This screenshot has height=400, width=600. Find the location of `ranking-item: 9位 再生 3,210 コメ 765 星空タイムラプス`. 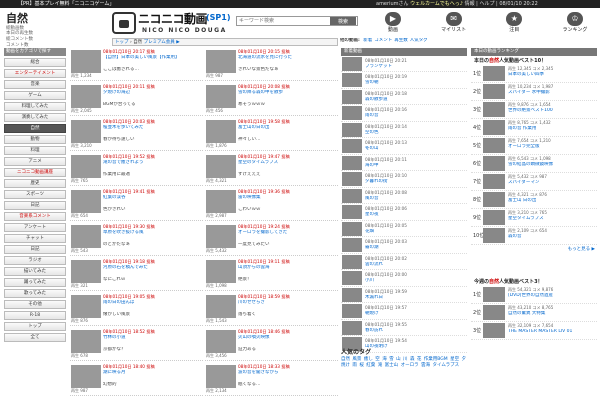

ranking-item: 9位 再生 3,210 コメ 765 星空タイムラプス is located at coordinates (534, 218).